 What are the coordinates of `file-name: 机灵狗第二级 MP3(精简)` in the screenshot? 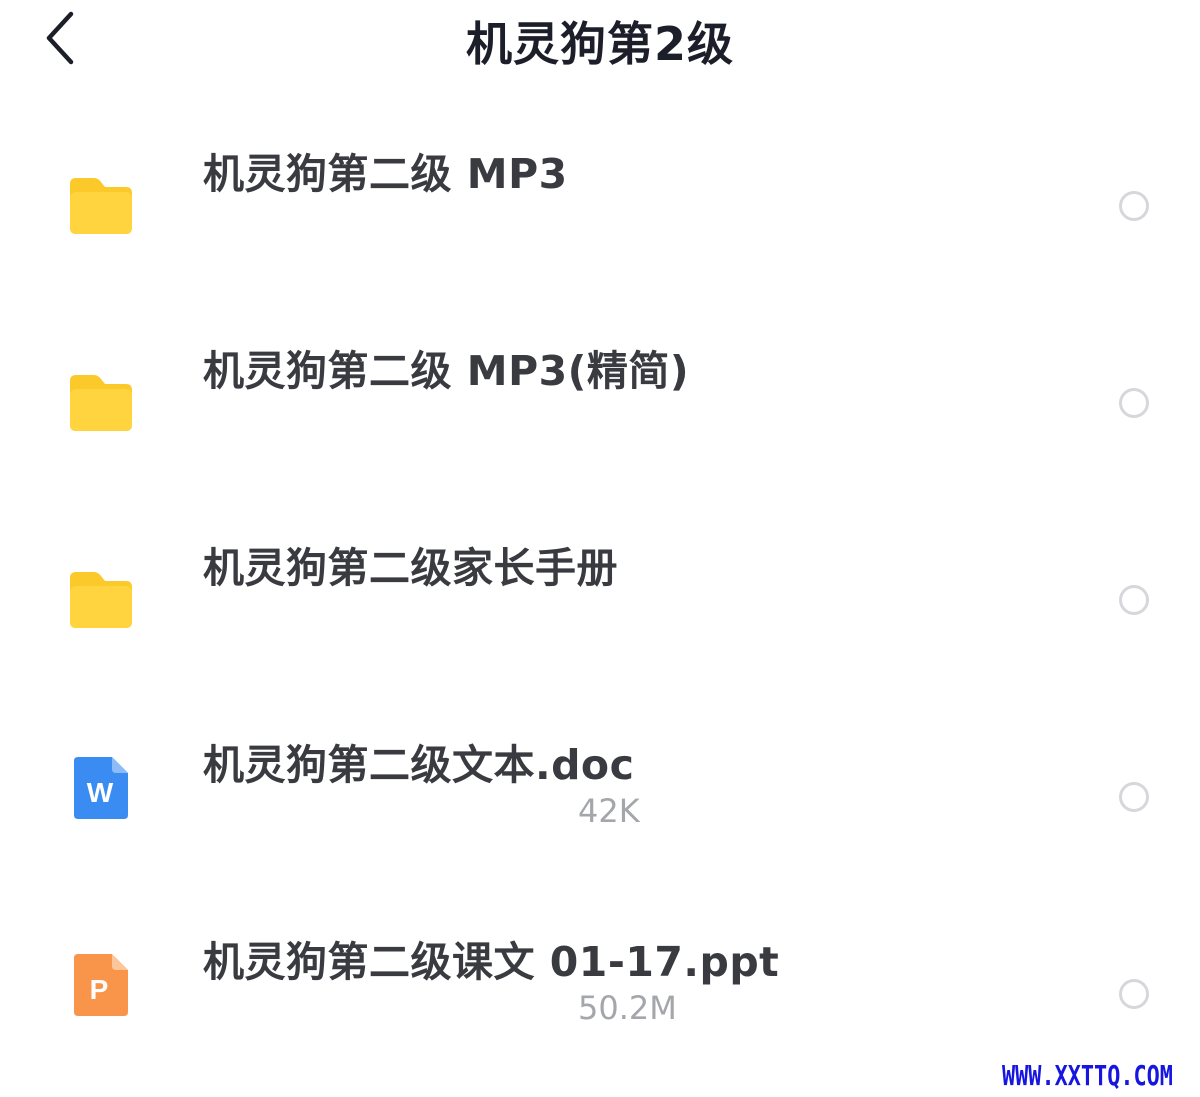 It's located at (446, 371).